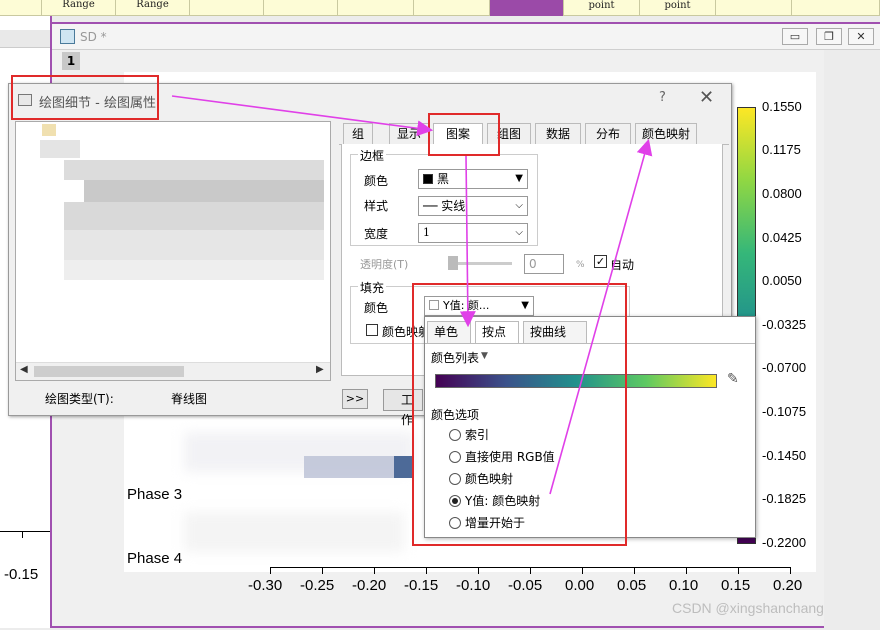 Image resolution: width=880 pixels, height=630 pixels. Describe the element at coordinates (467, 241) in the screenshot. I see `arrow-tab-to-fill` at that location.